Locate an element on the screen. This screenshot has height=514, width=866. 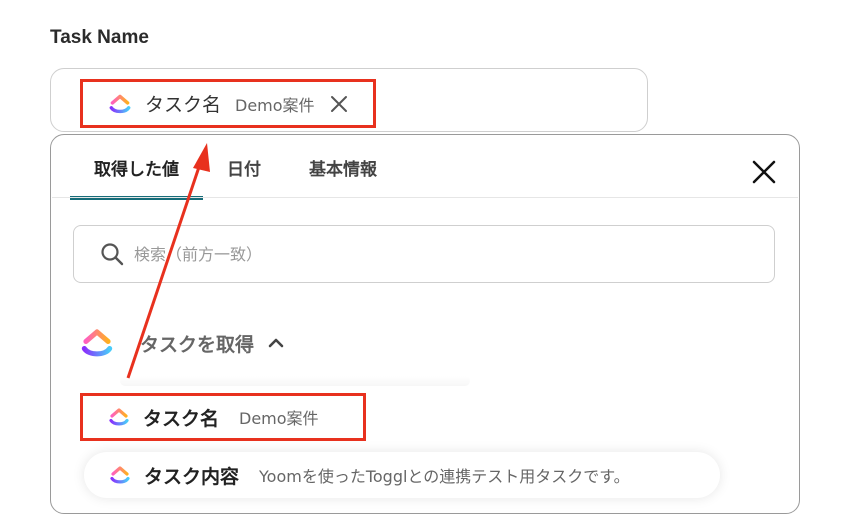
task-name-label: Task Name is located at coordinates (99, 37).